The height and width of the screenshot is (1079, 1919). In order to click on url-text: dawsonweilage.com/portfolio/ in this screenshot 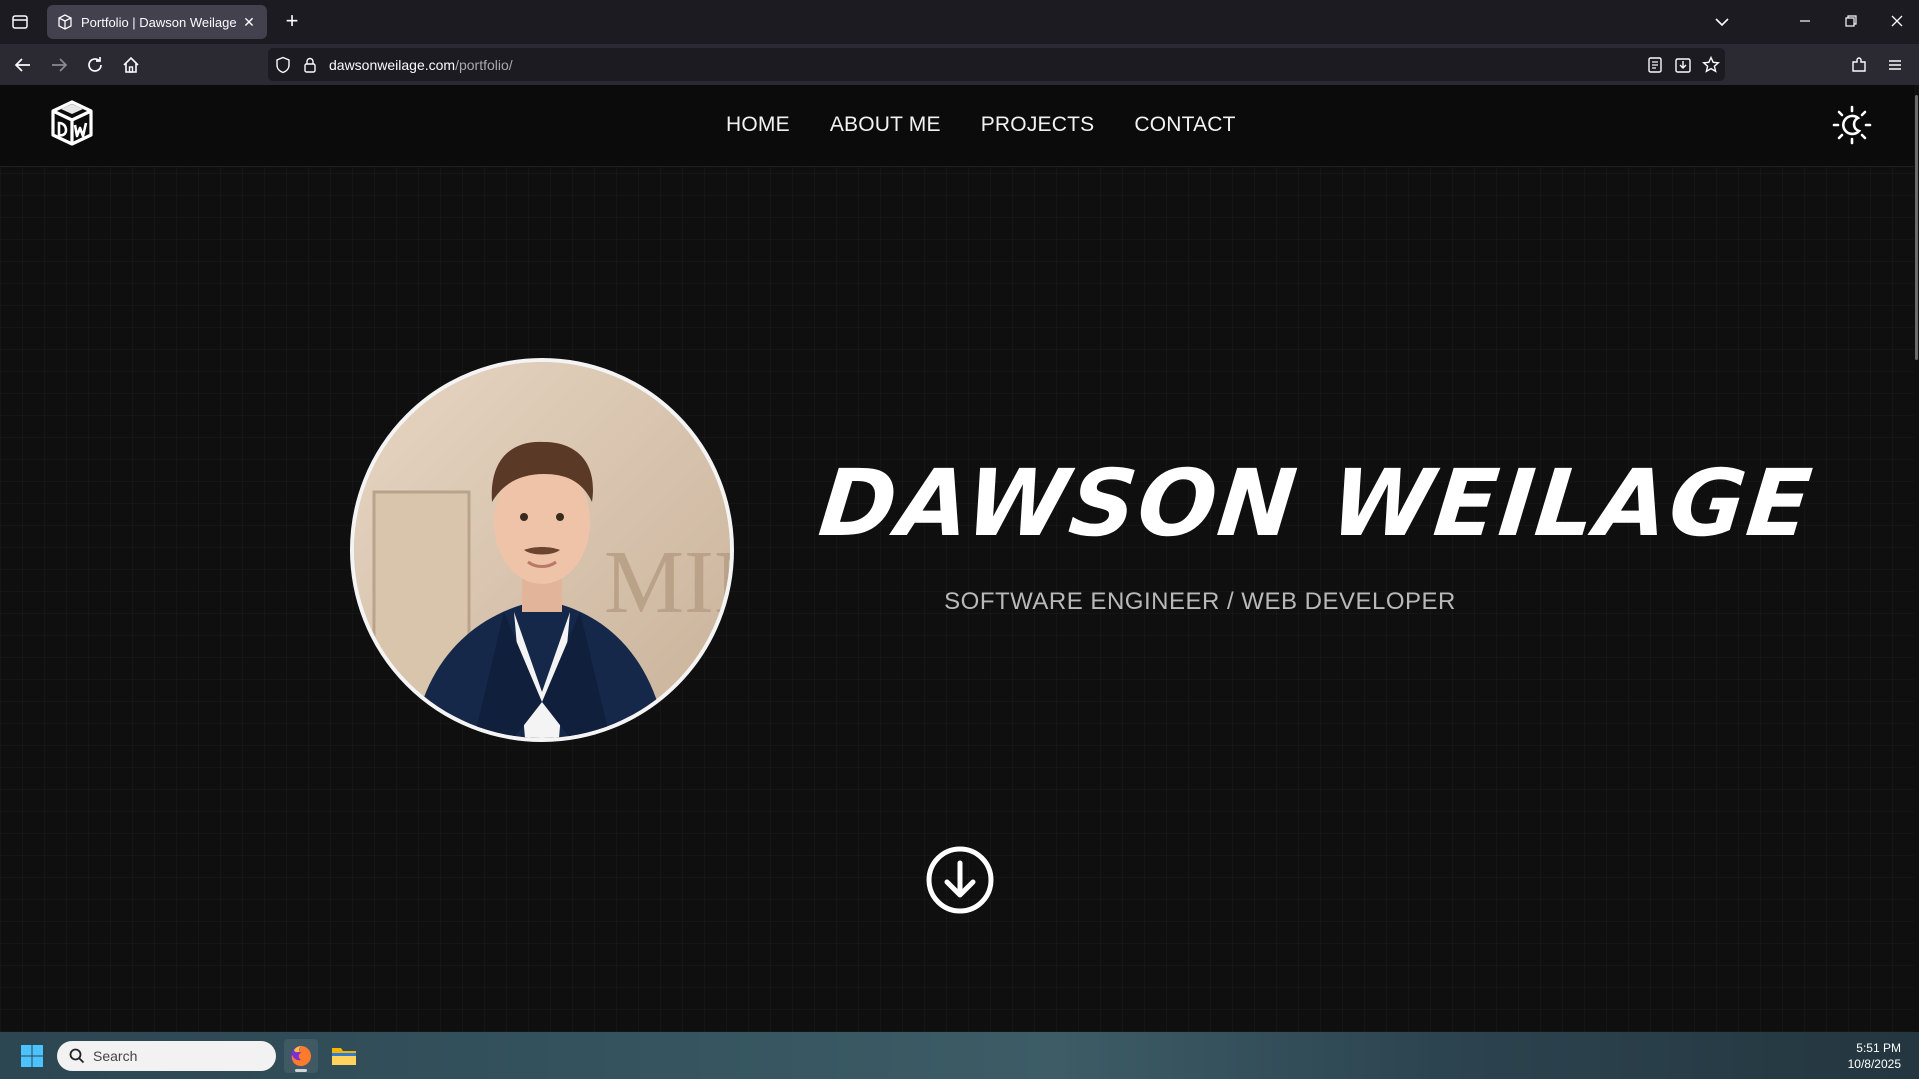, I will do `click(421, 65)`.